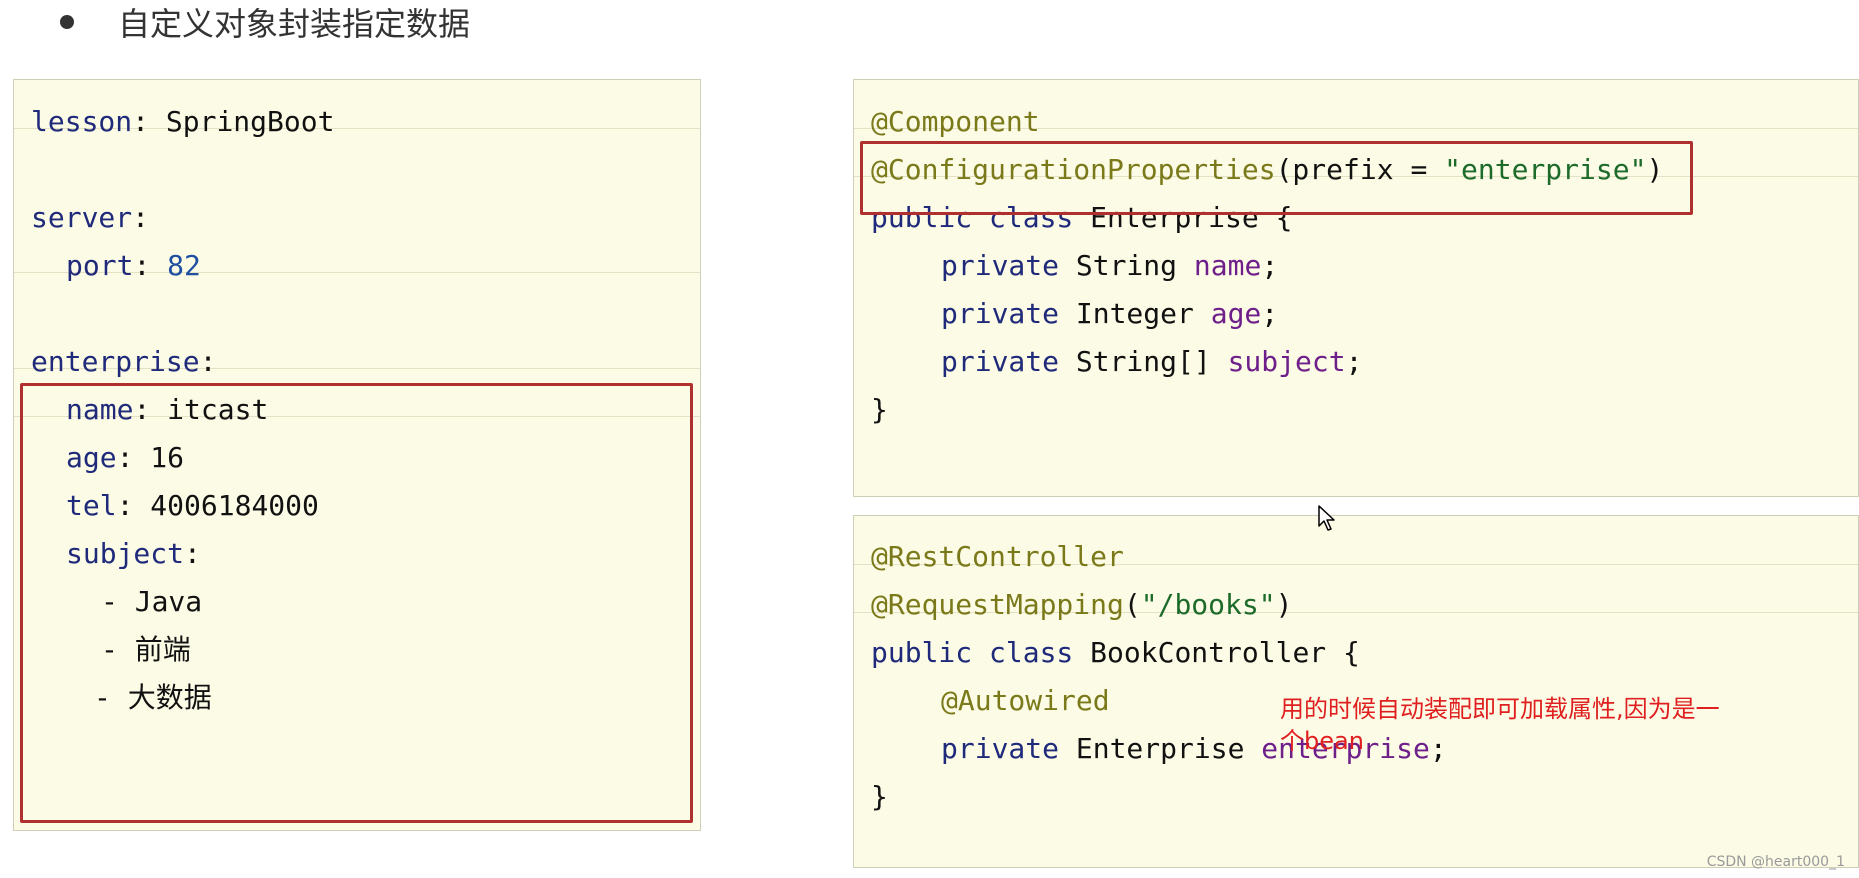 This screenshot has height=878, width=1859. What do you see at coordinates (955, 121) in the screenshot?
I see `component-annotation: @Component` at bounding box center [955, 121].